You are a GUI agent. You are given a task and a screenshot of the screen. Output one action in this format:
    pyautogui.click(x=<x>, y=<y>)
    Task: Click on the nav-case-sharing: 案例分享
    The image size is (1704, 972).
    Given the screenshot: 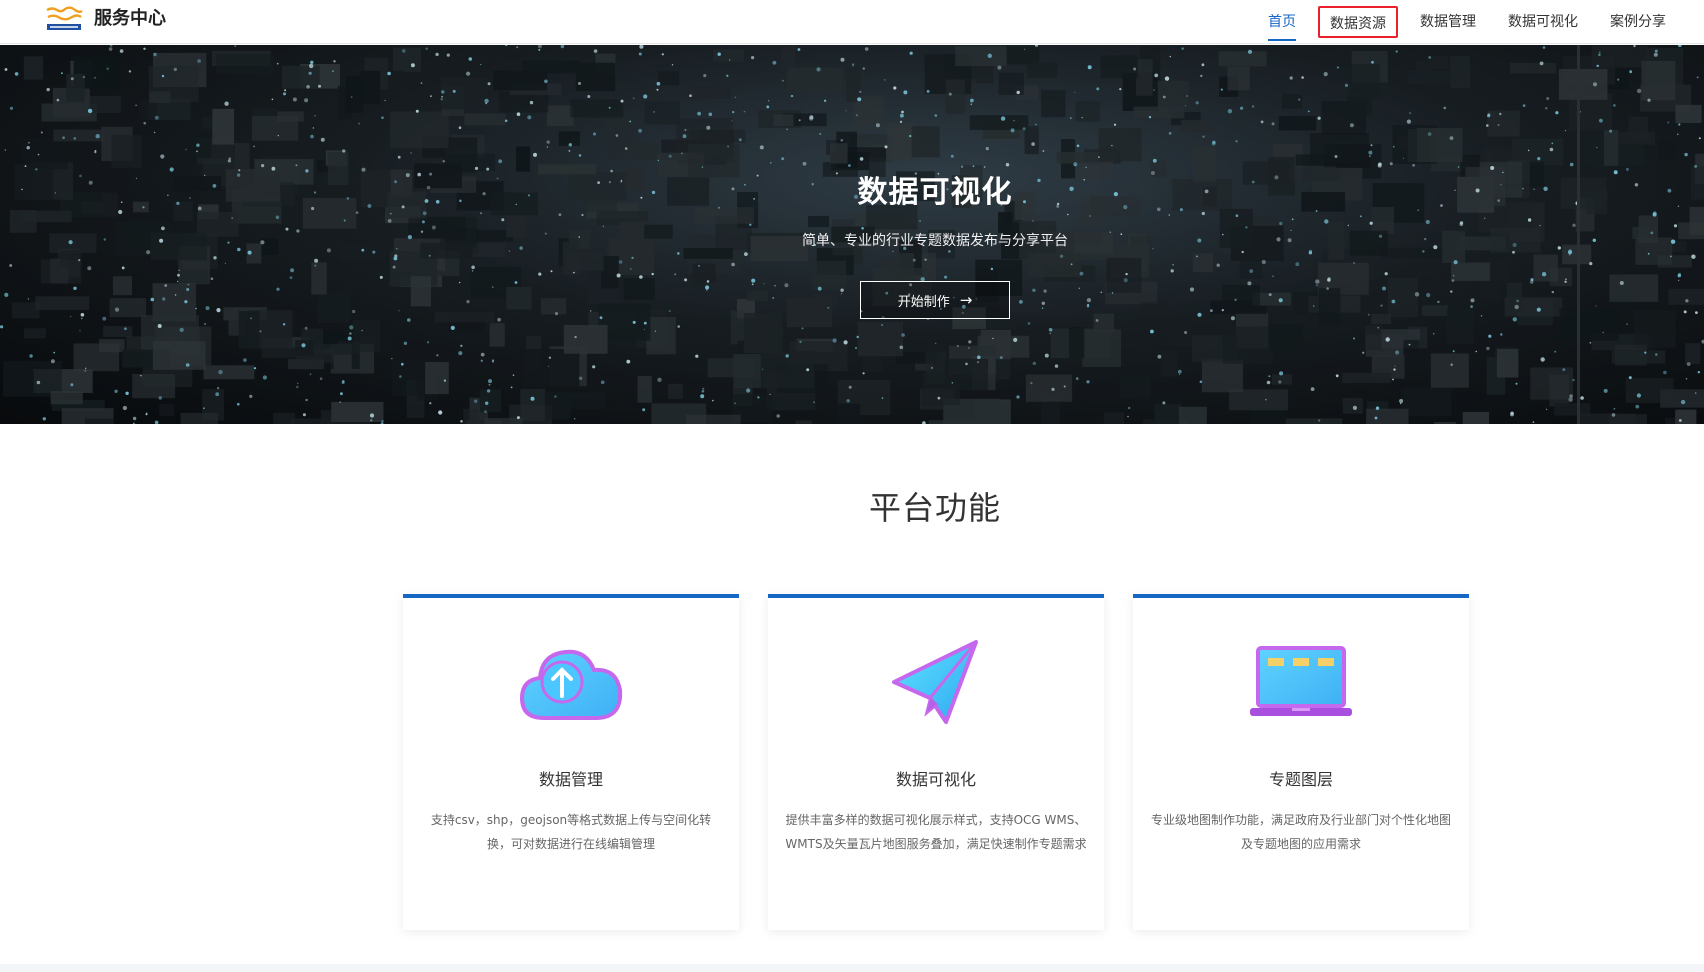 What is the action you would take?
    pyautogui.click(x=1638, y=22)
    